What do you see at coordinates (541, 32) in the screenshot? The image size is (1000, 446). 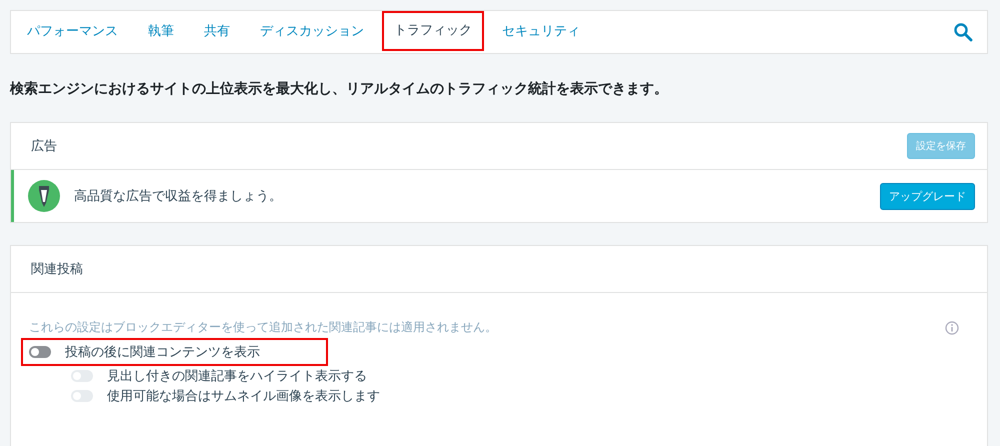 I see `nav-tab: セキュリティ` at bounding box center [541, 32].